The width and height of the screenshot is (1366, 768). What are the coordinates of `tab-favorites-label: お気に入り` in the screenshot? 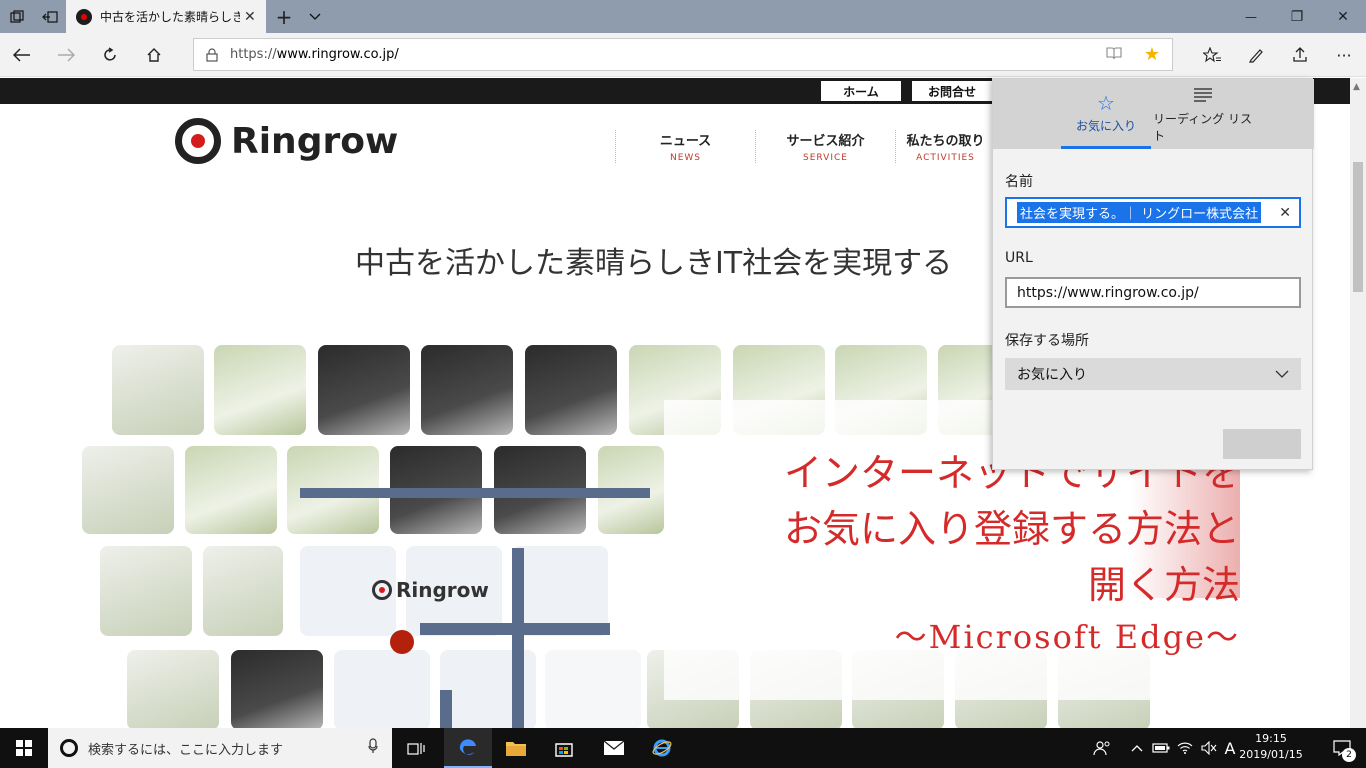 It's located at (1105, 126).